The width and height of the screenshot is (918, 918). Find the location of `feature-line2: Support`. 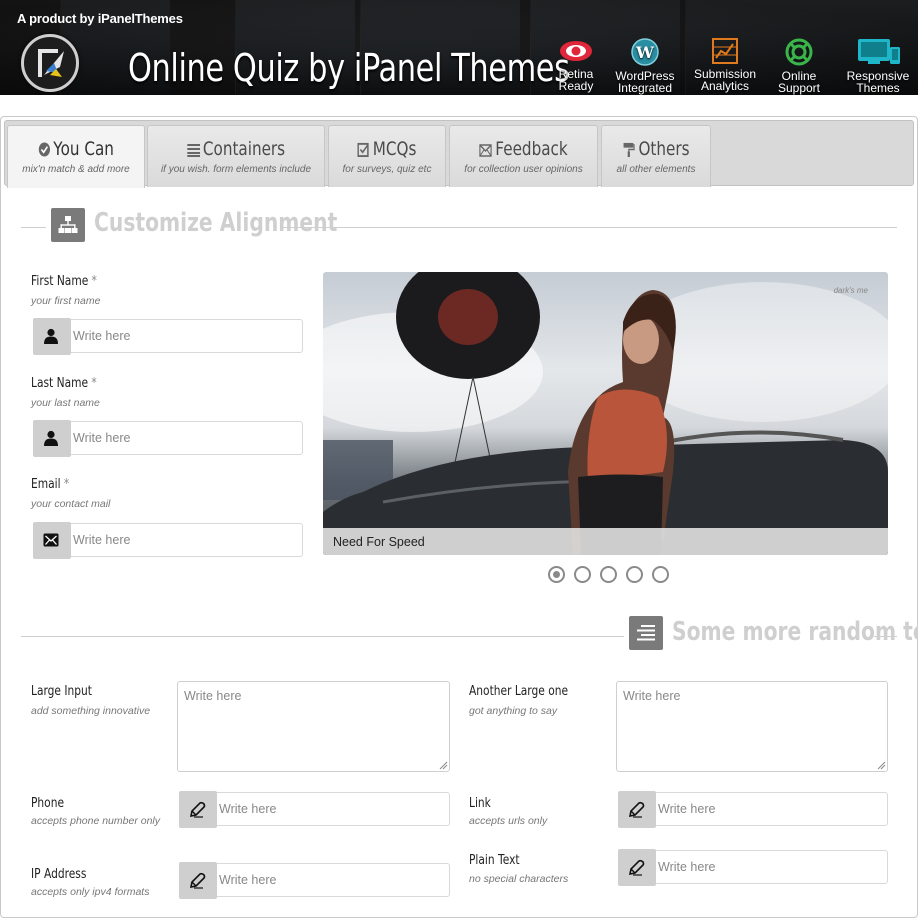

feature-line2: Support is located at coordinates (799, 88).